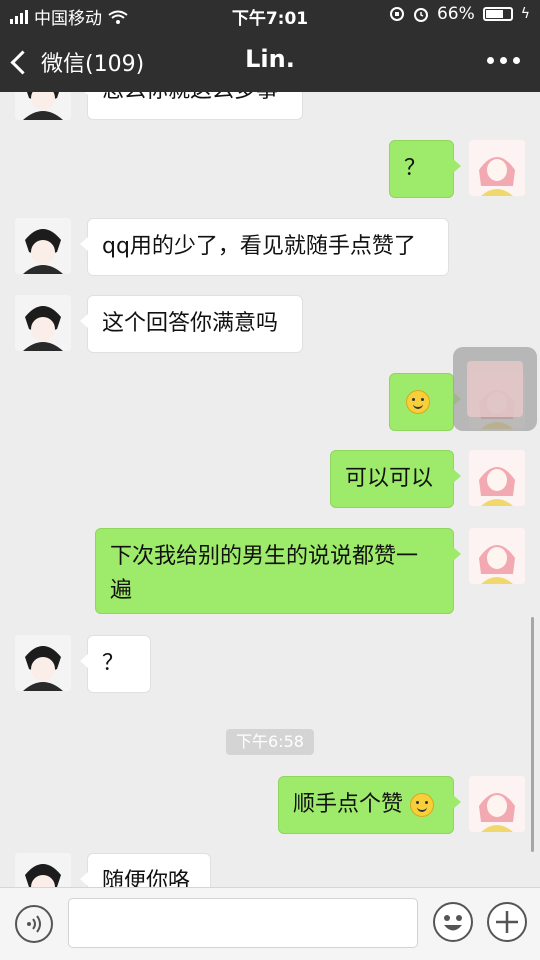 This screenshot has width=540, height=960. What do you see at coordinates (270, 15) in the screenshot?
I see `status-bar: 中国移动 下午7:01 66% ϟ` at bounding box center [270, 15].